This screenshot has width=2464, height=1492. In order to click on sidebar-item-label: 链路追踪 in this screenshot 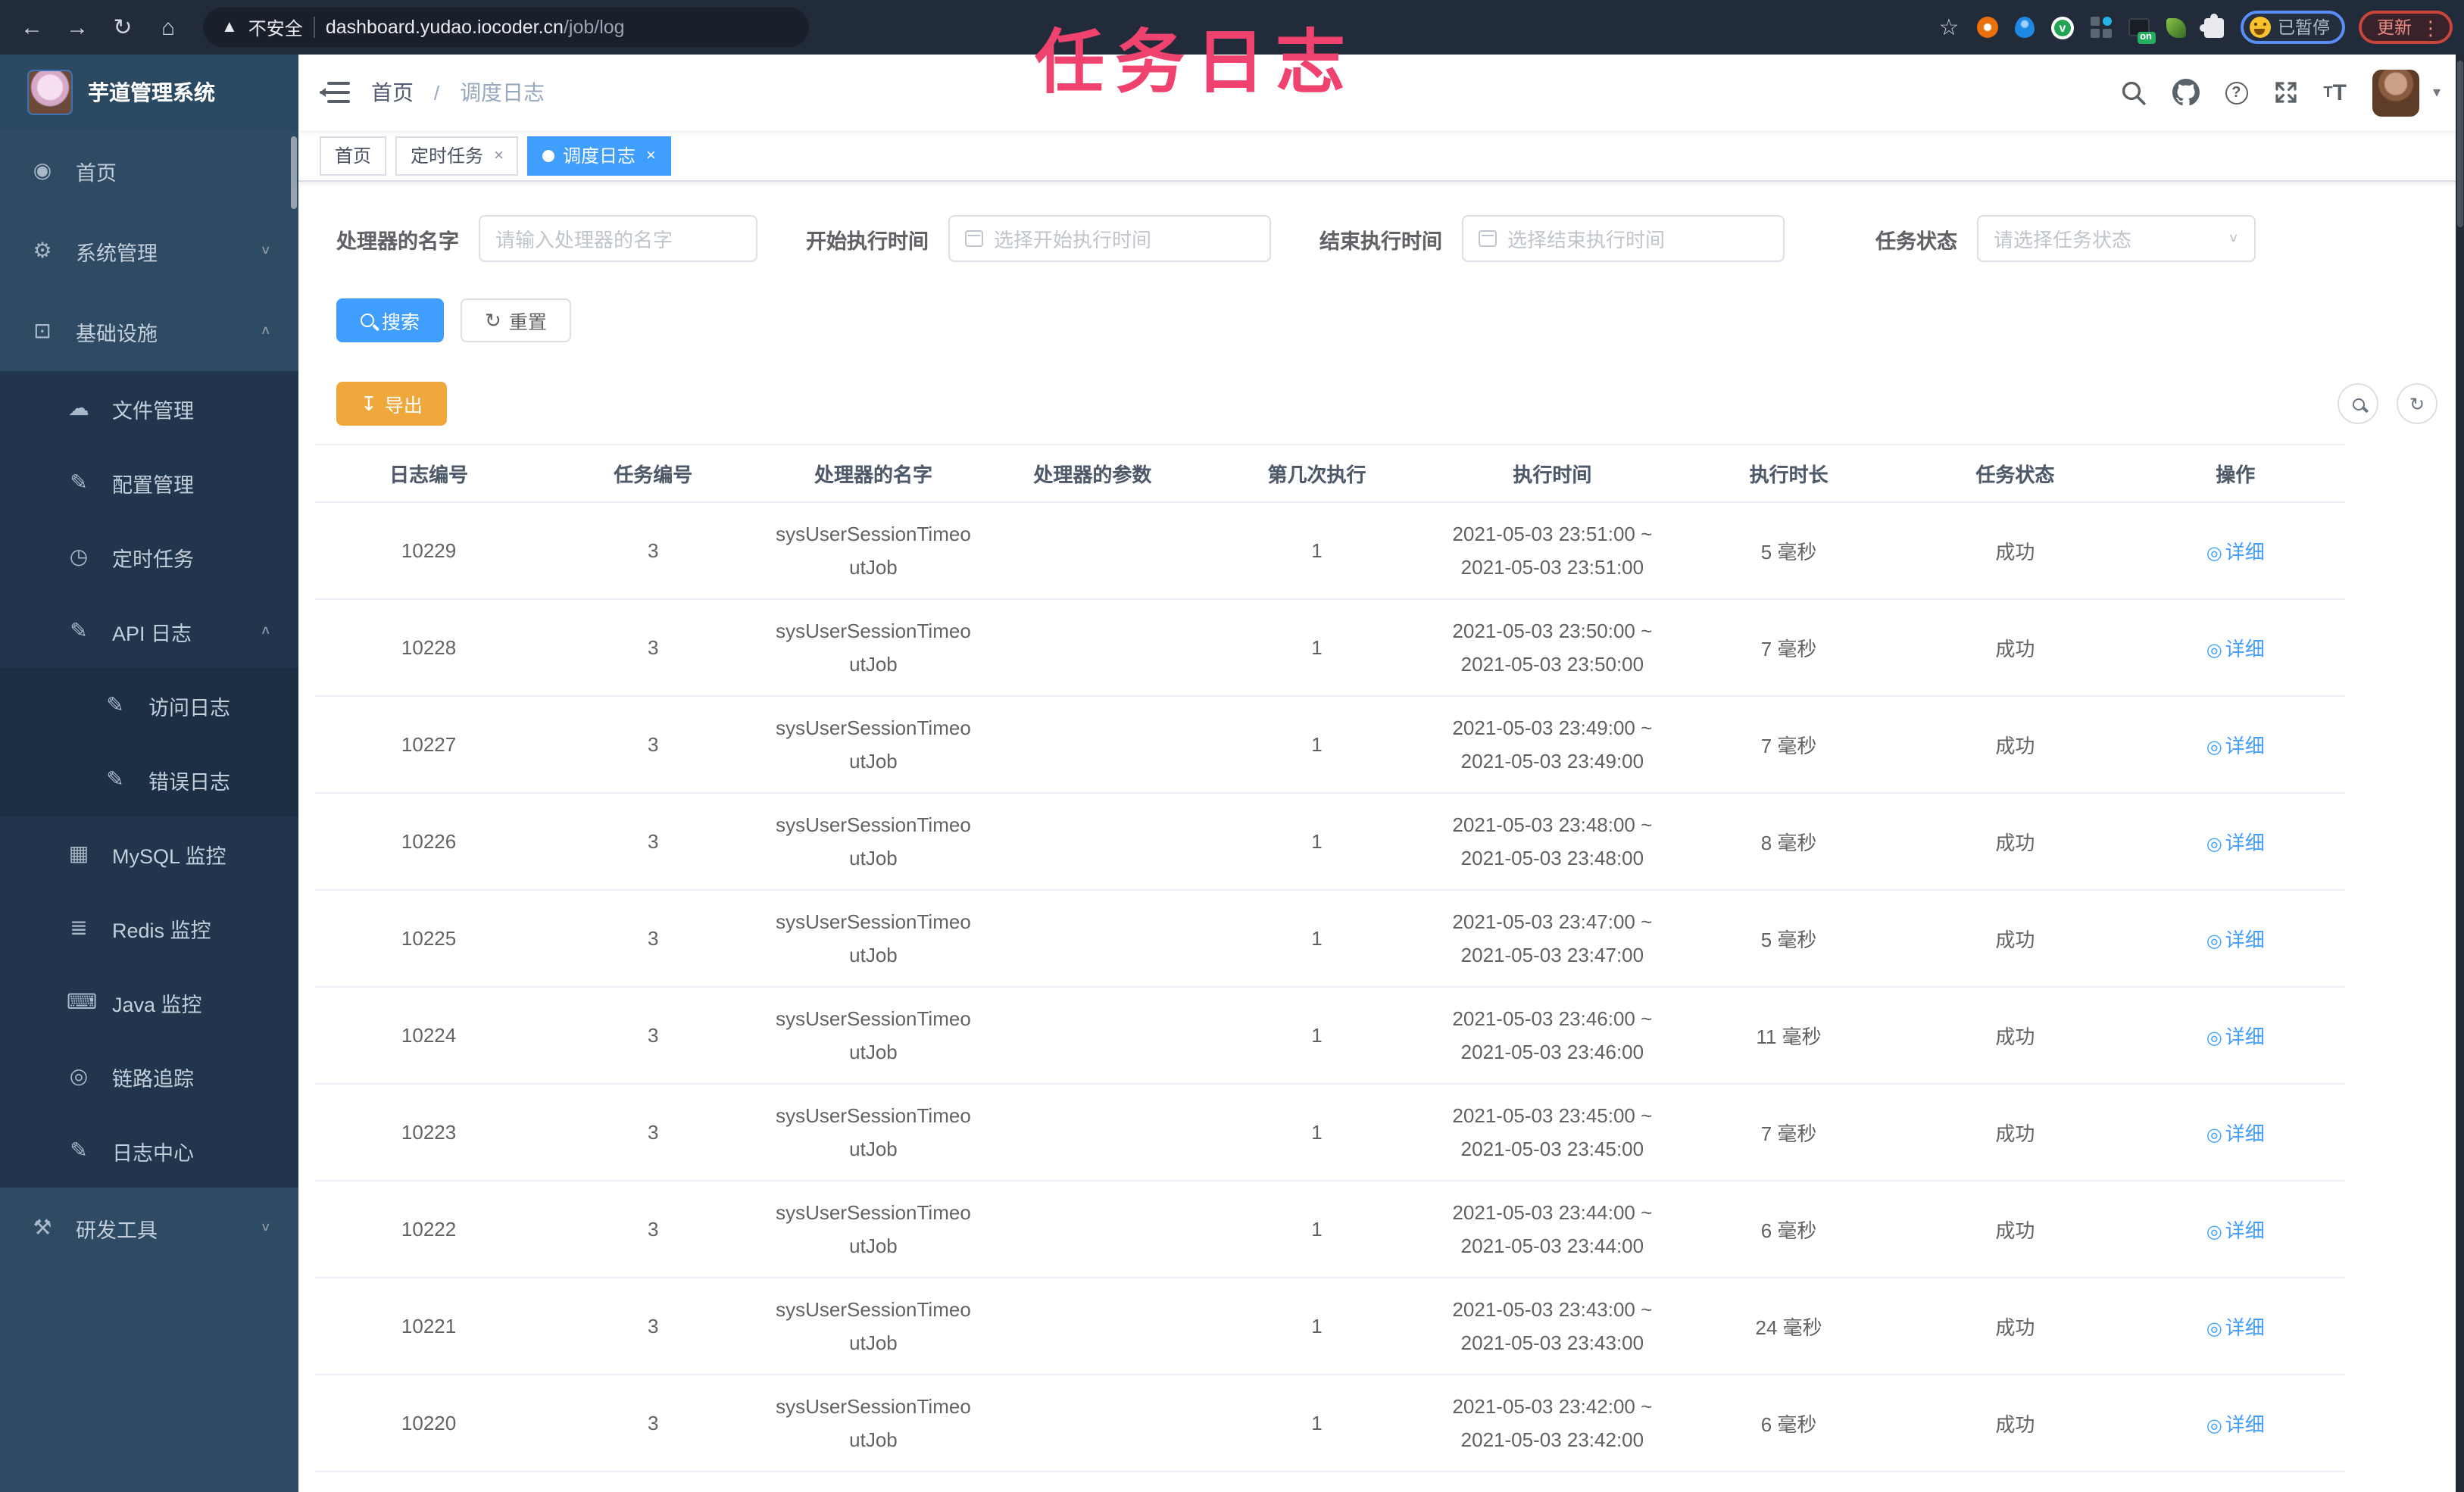, I will do `click(153, 1078)`.